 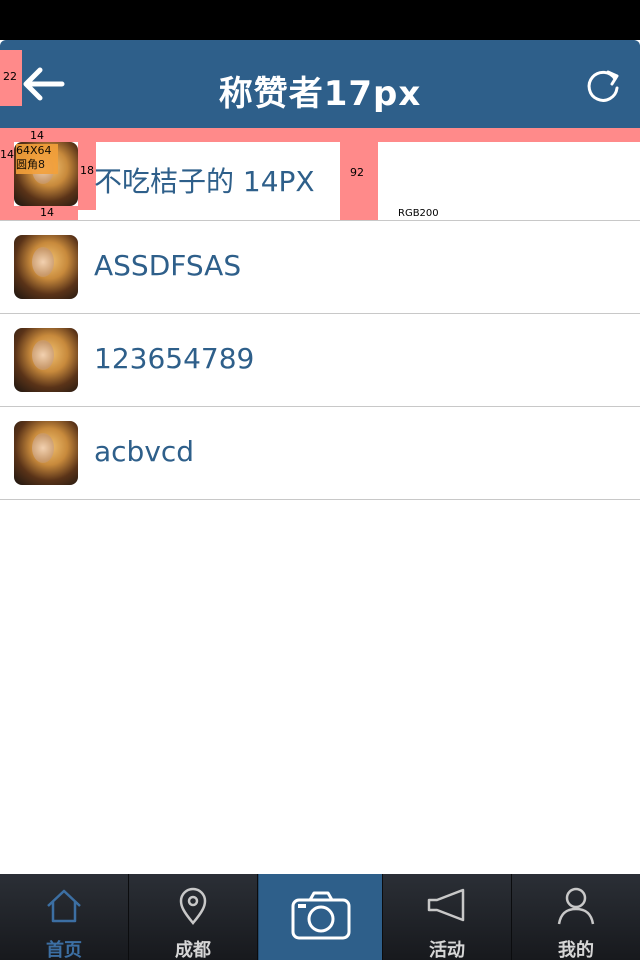 I want to click on annotation-avatar-spec: 64X64 圆角8, so click(x=37, y=159).